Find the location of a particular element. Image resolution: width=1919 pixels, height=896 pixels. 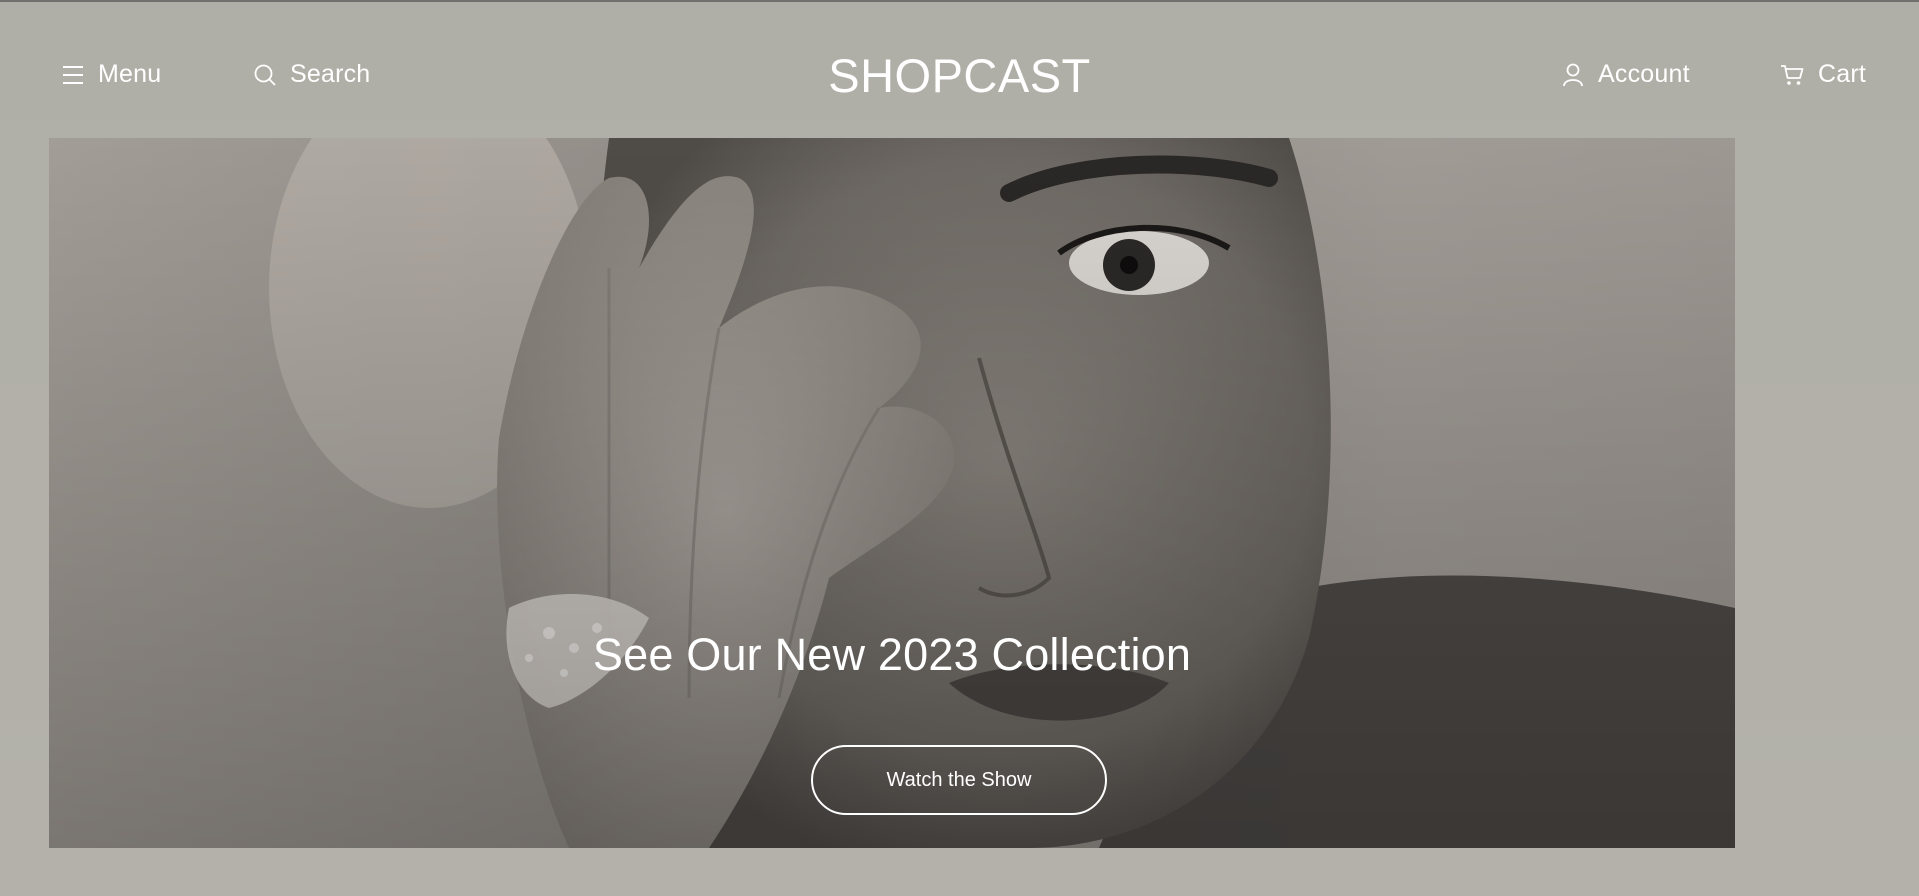

cart-button: Cart is located at coordinates (1823, 74).